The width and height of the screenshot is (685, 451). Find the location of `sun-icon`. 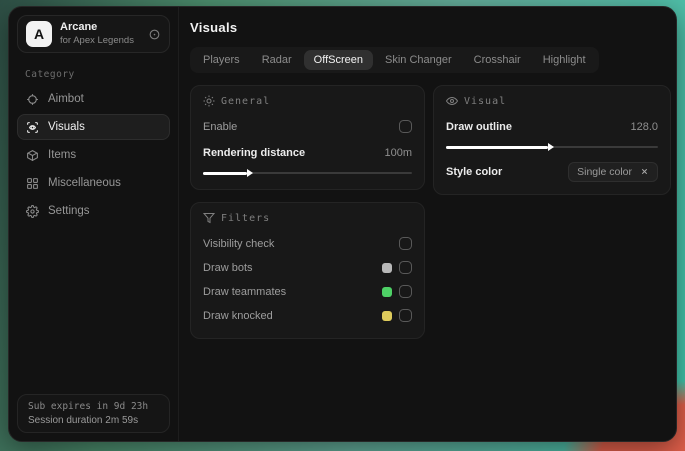

sun-icon is located at coordinates (209, 101).